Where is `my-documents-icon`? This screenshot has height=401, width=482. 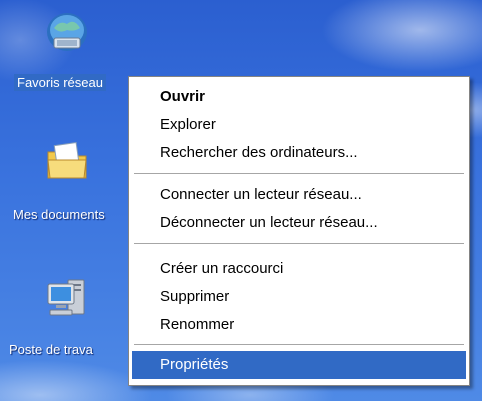
my-documents-icon is located at coordinates (67, 161).